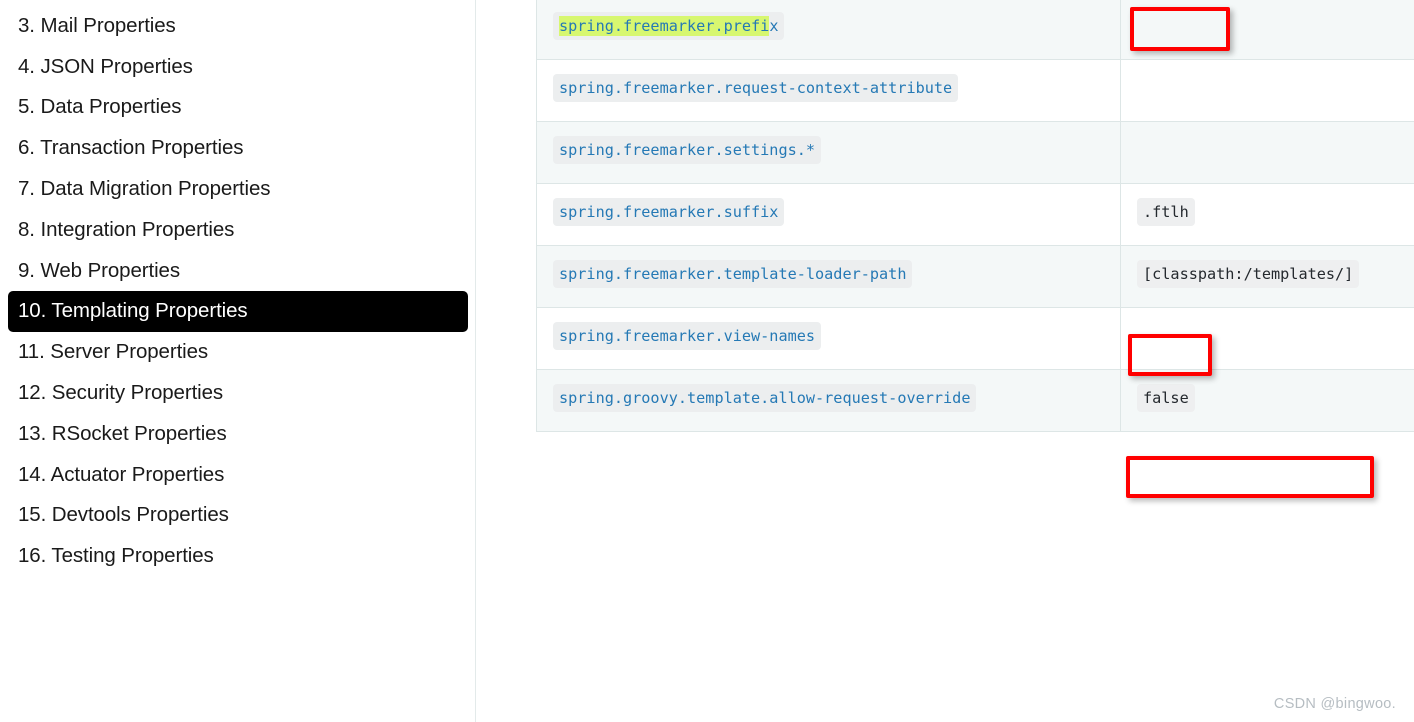 The image size is (1414, 722). What do you see at coordinates (238, 67) in the screenshot?
I see `sidebar-item-json-properties: 4. JSON Properties` at bounding box center [238, 67].